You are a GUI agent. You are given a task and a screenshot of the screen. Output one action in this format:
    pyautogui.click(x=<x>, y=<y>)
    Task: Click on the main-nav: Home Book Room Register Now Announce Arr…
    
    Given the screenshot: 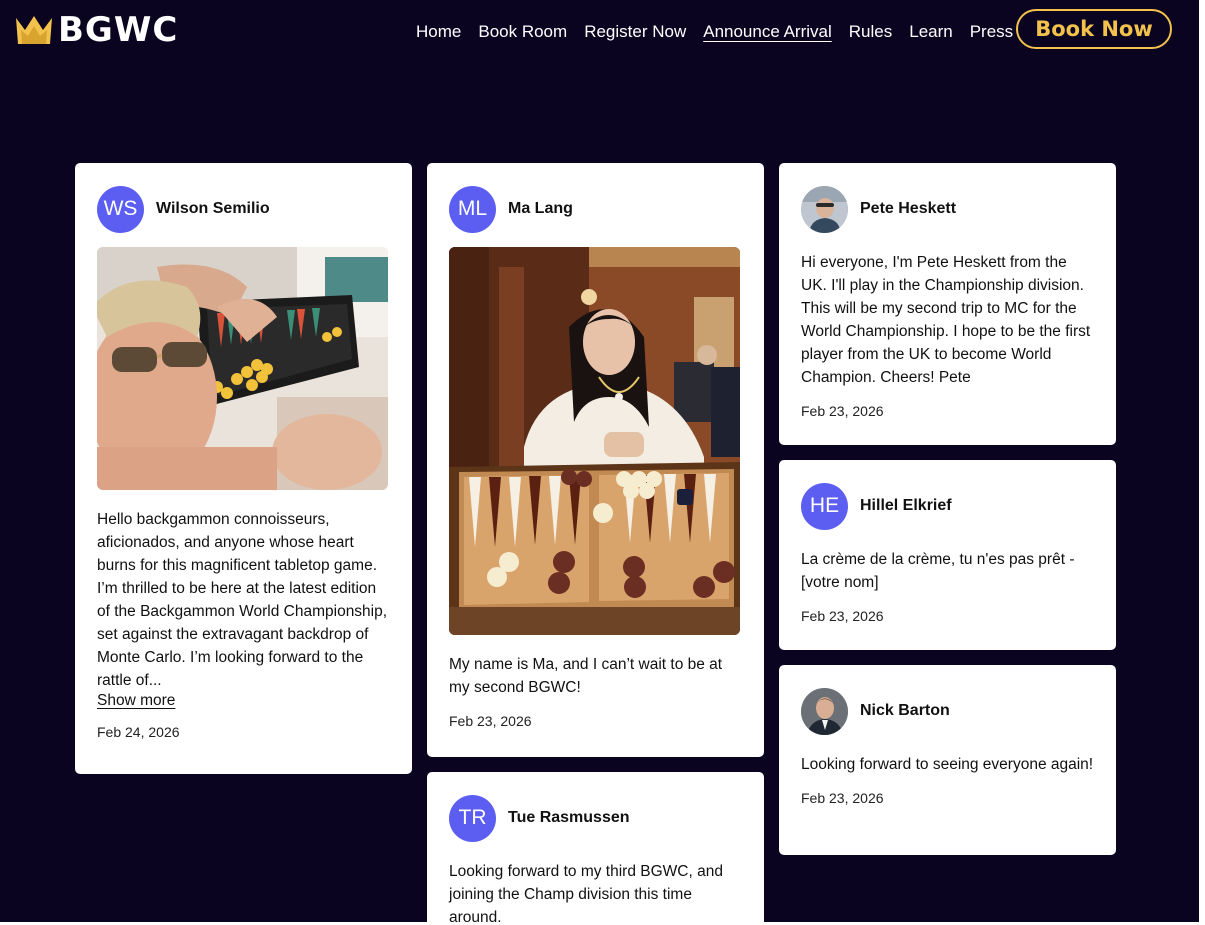 What is the action you would take?
    pyautogui.click(x=714, y=32)
    